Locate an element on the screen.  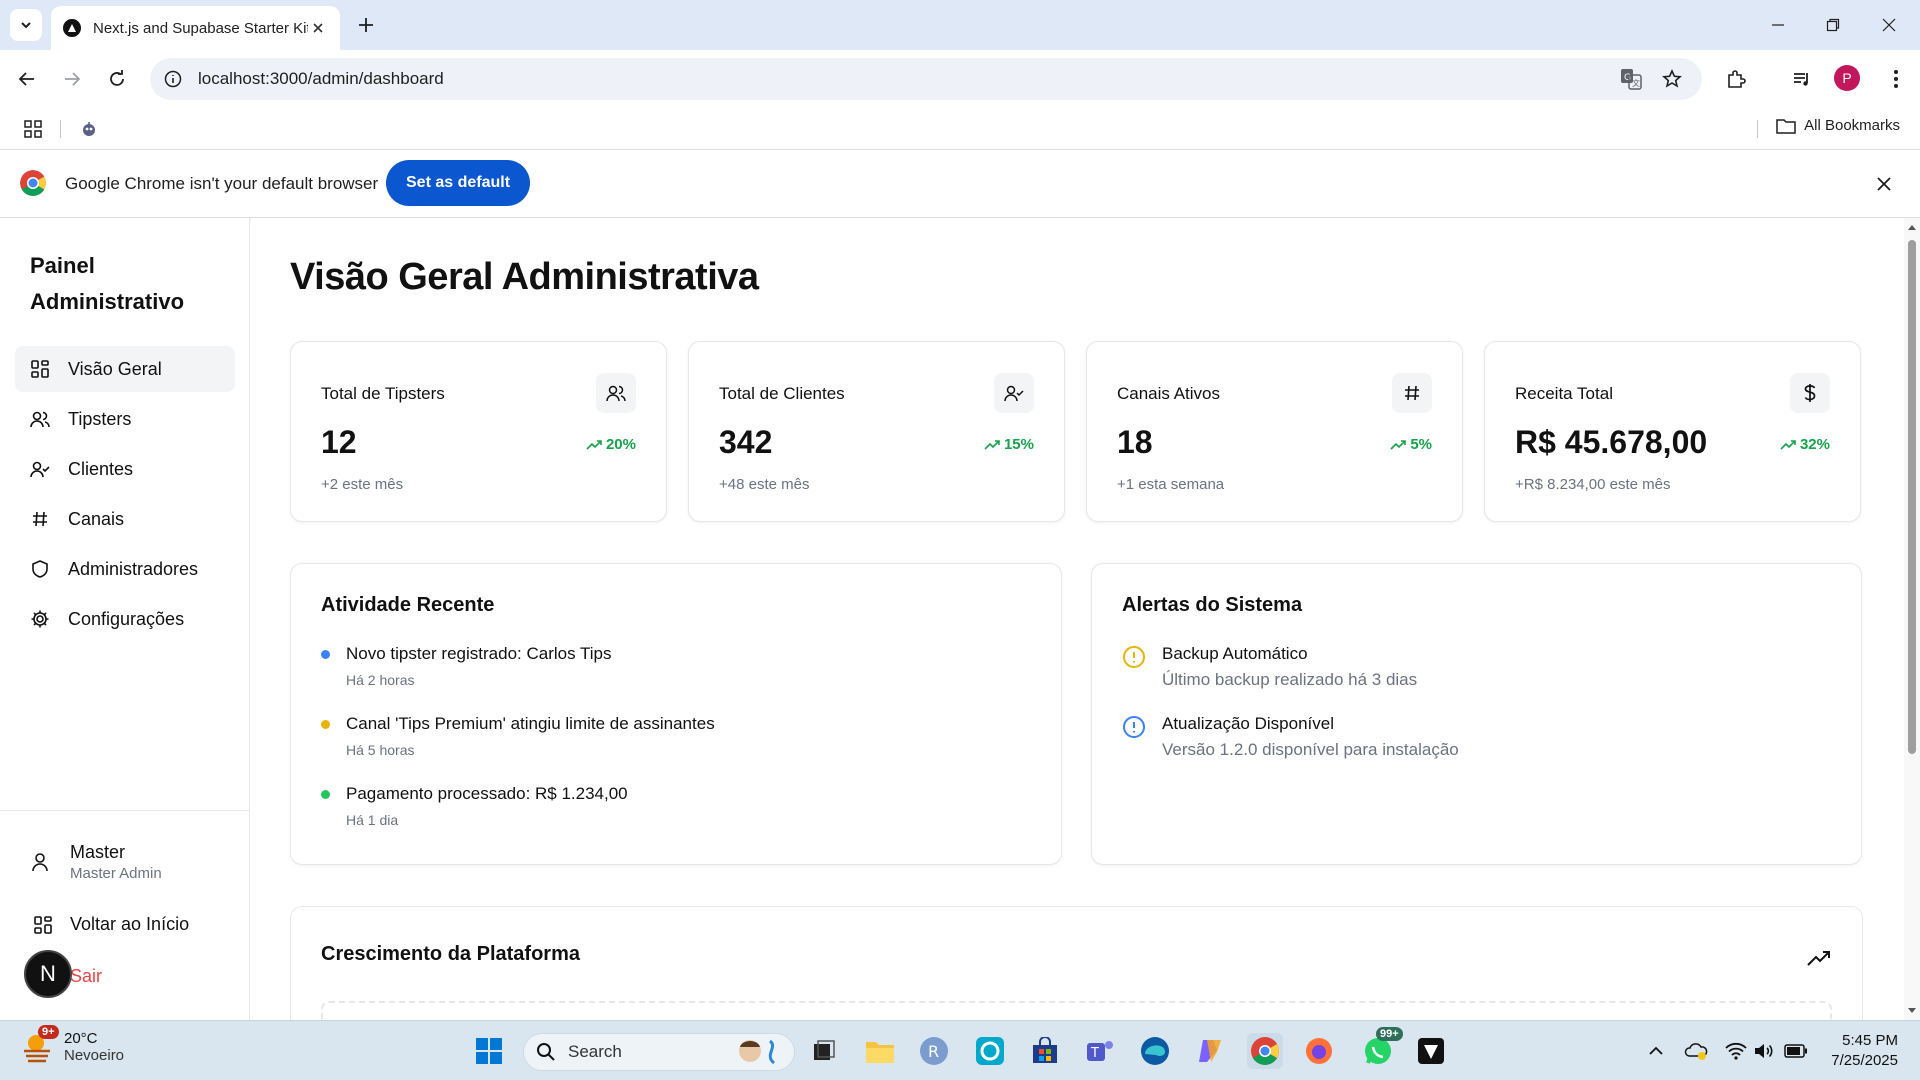
volume-tray-button is located at coordinates (1764, 1051).